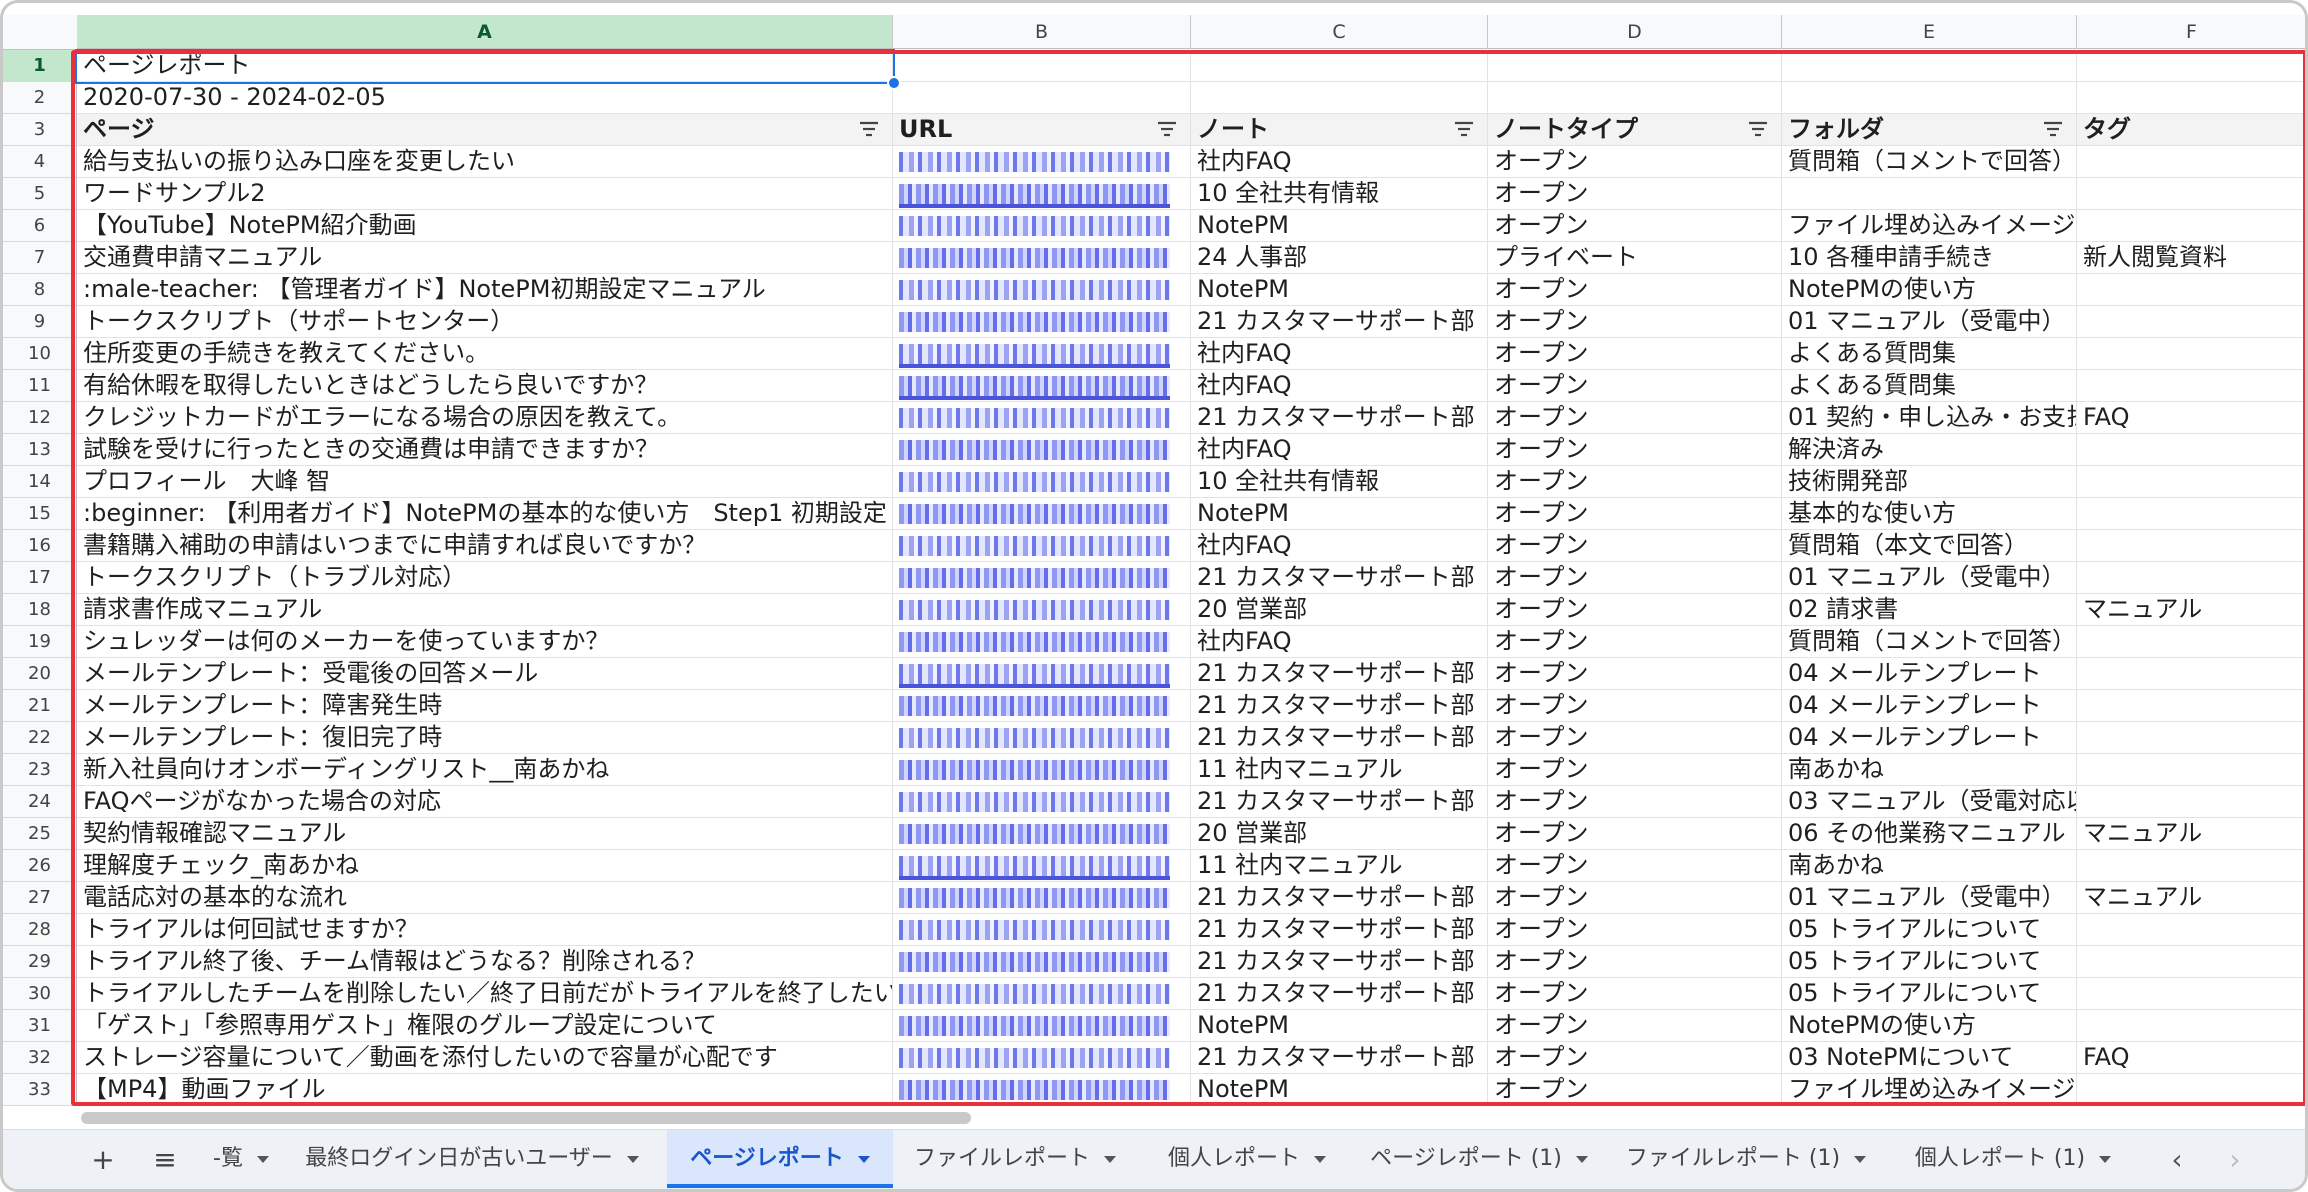  Describe the element at coordinates (485, 98) in the screenshot. I see `cell: 2020-07-30 - 2024-02-05` at that location.